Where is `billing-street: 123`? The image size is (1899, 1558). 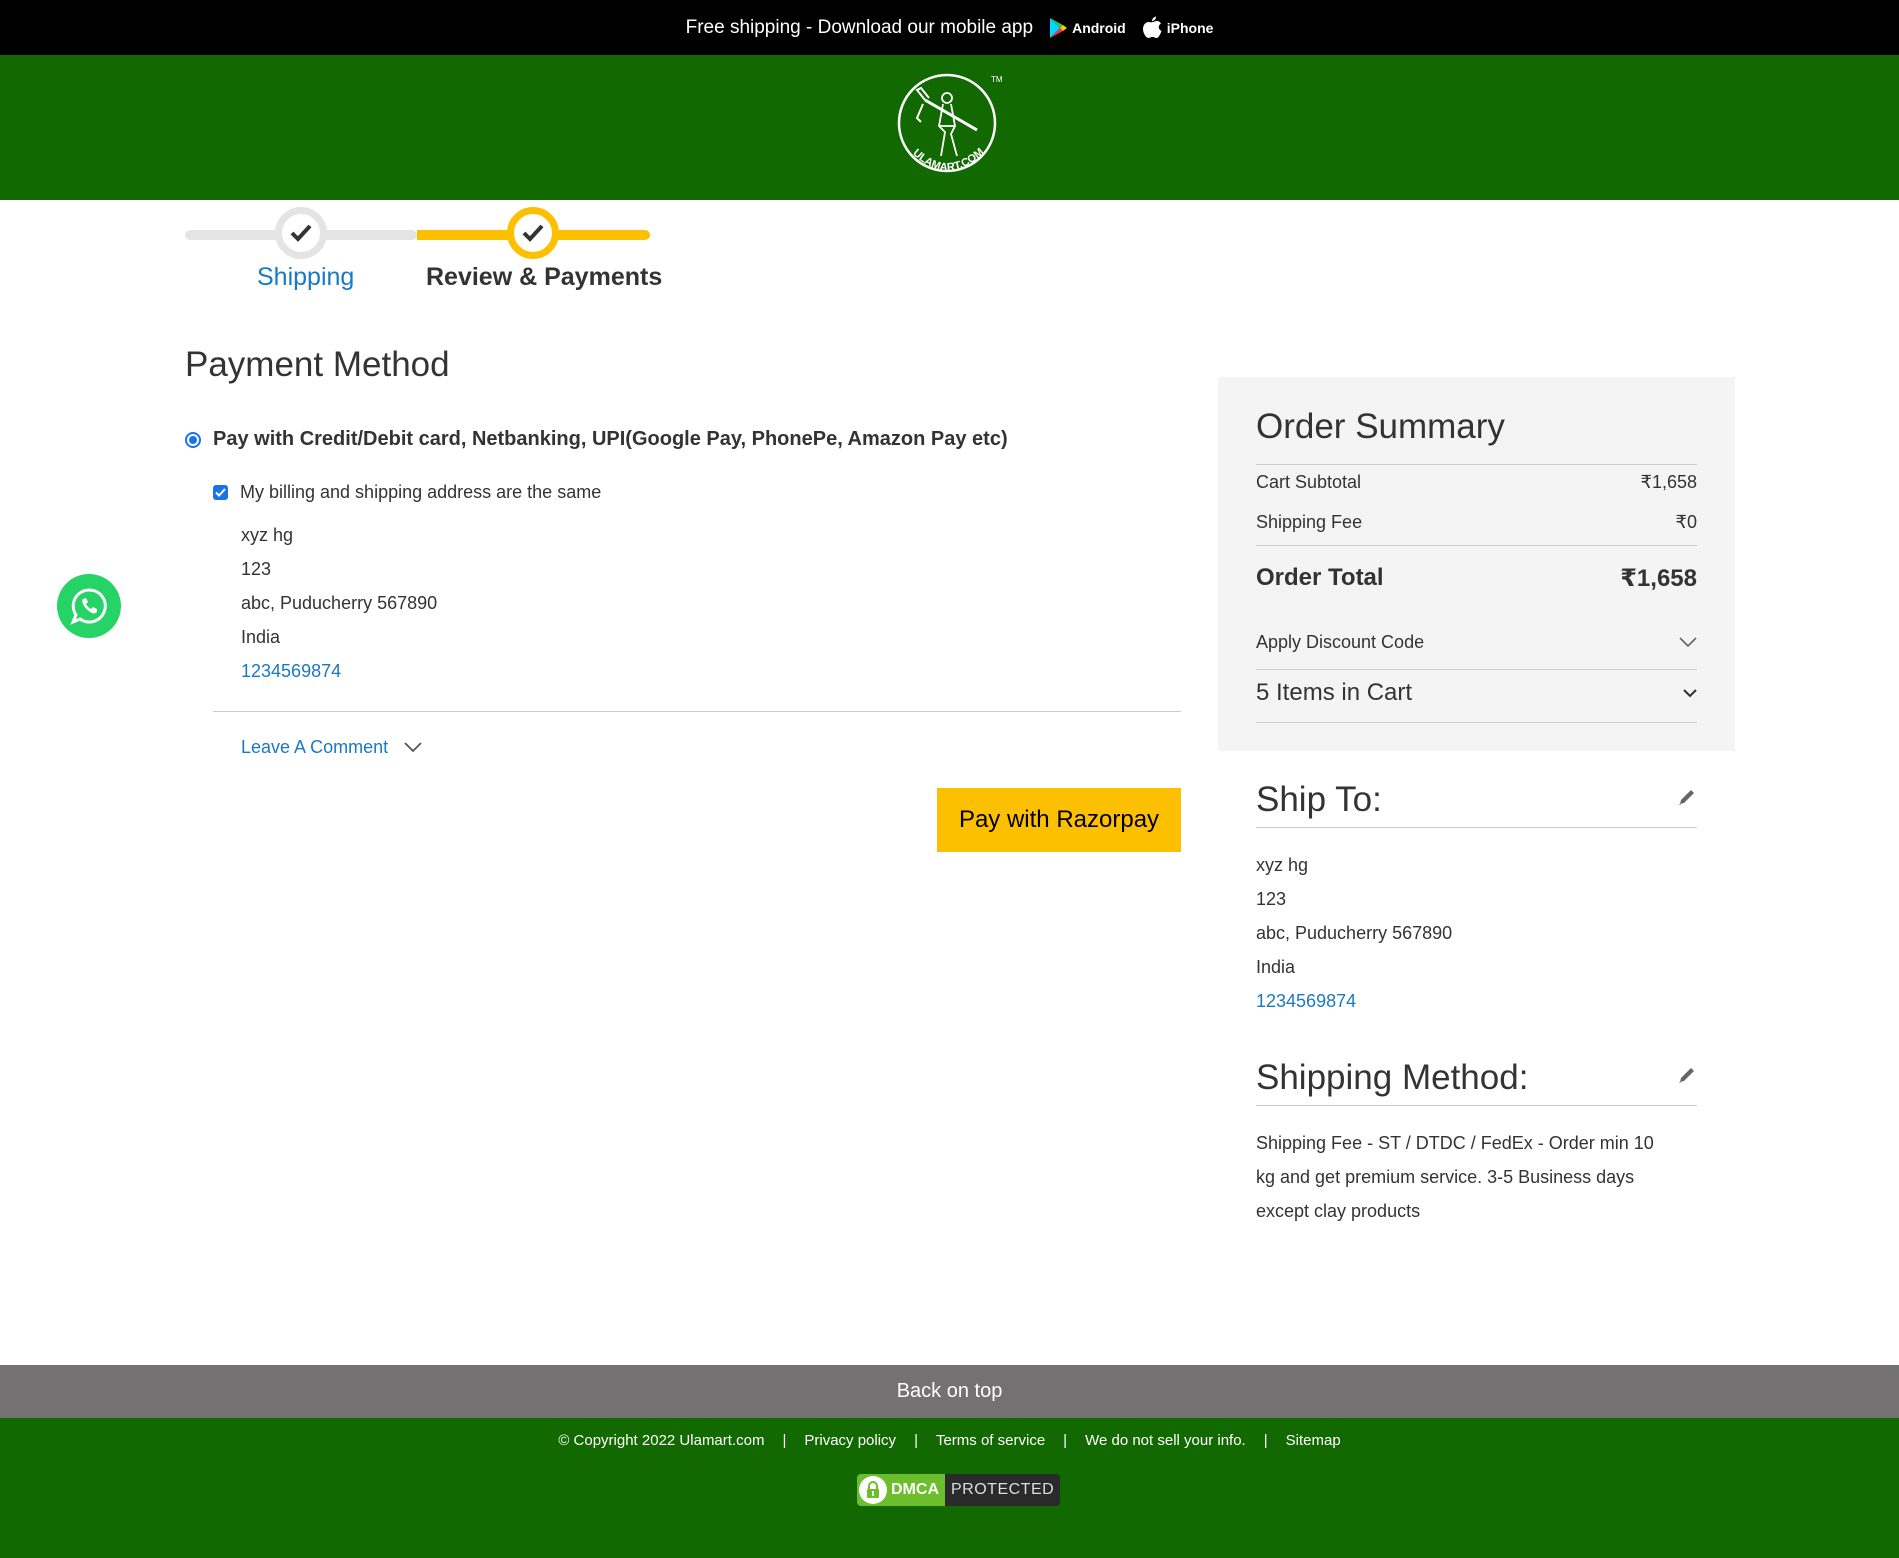 billing-street: 123 is located at coordinates (256, 569).